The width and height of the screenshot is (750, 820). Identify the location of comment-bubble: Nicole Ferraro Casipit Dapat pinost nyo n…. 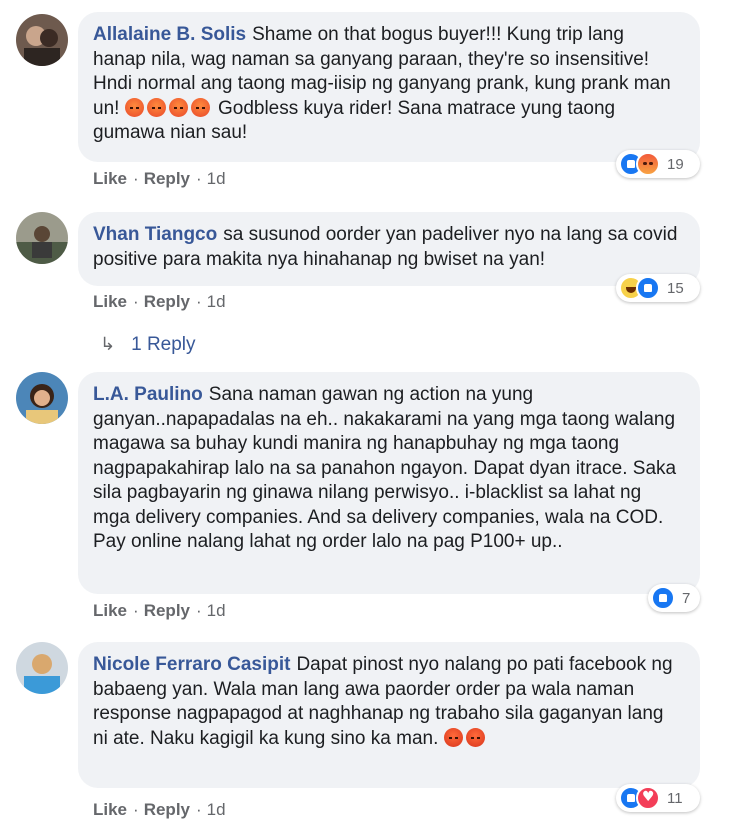
(389, 715).